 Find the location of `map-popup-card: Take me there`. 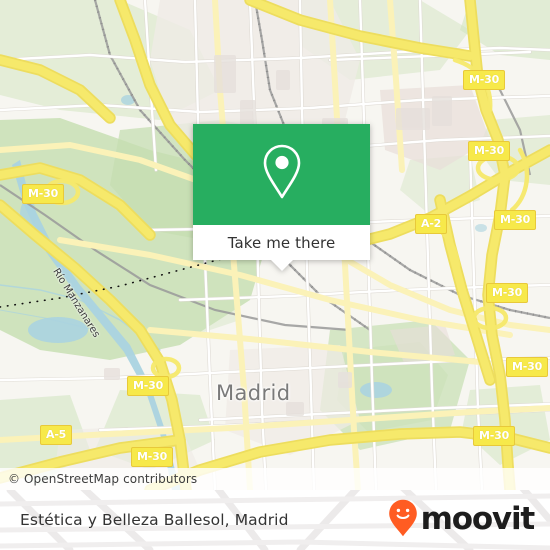

map-popup-card: Take me there is located at coordinates (281, 197).